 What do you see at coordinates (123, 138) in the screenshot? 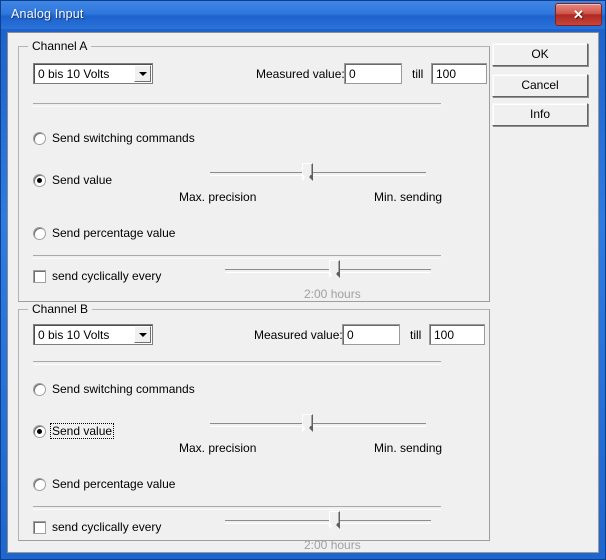
I see `channel-a-mode-switching-commands-label: Send switching commands` at bounding box center [123, 138].